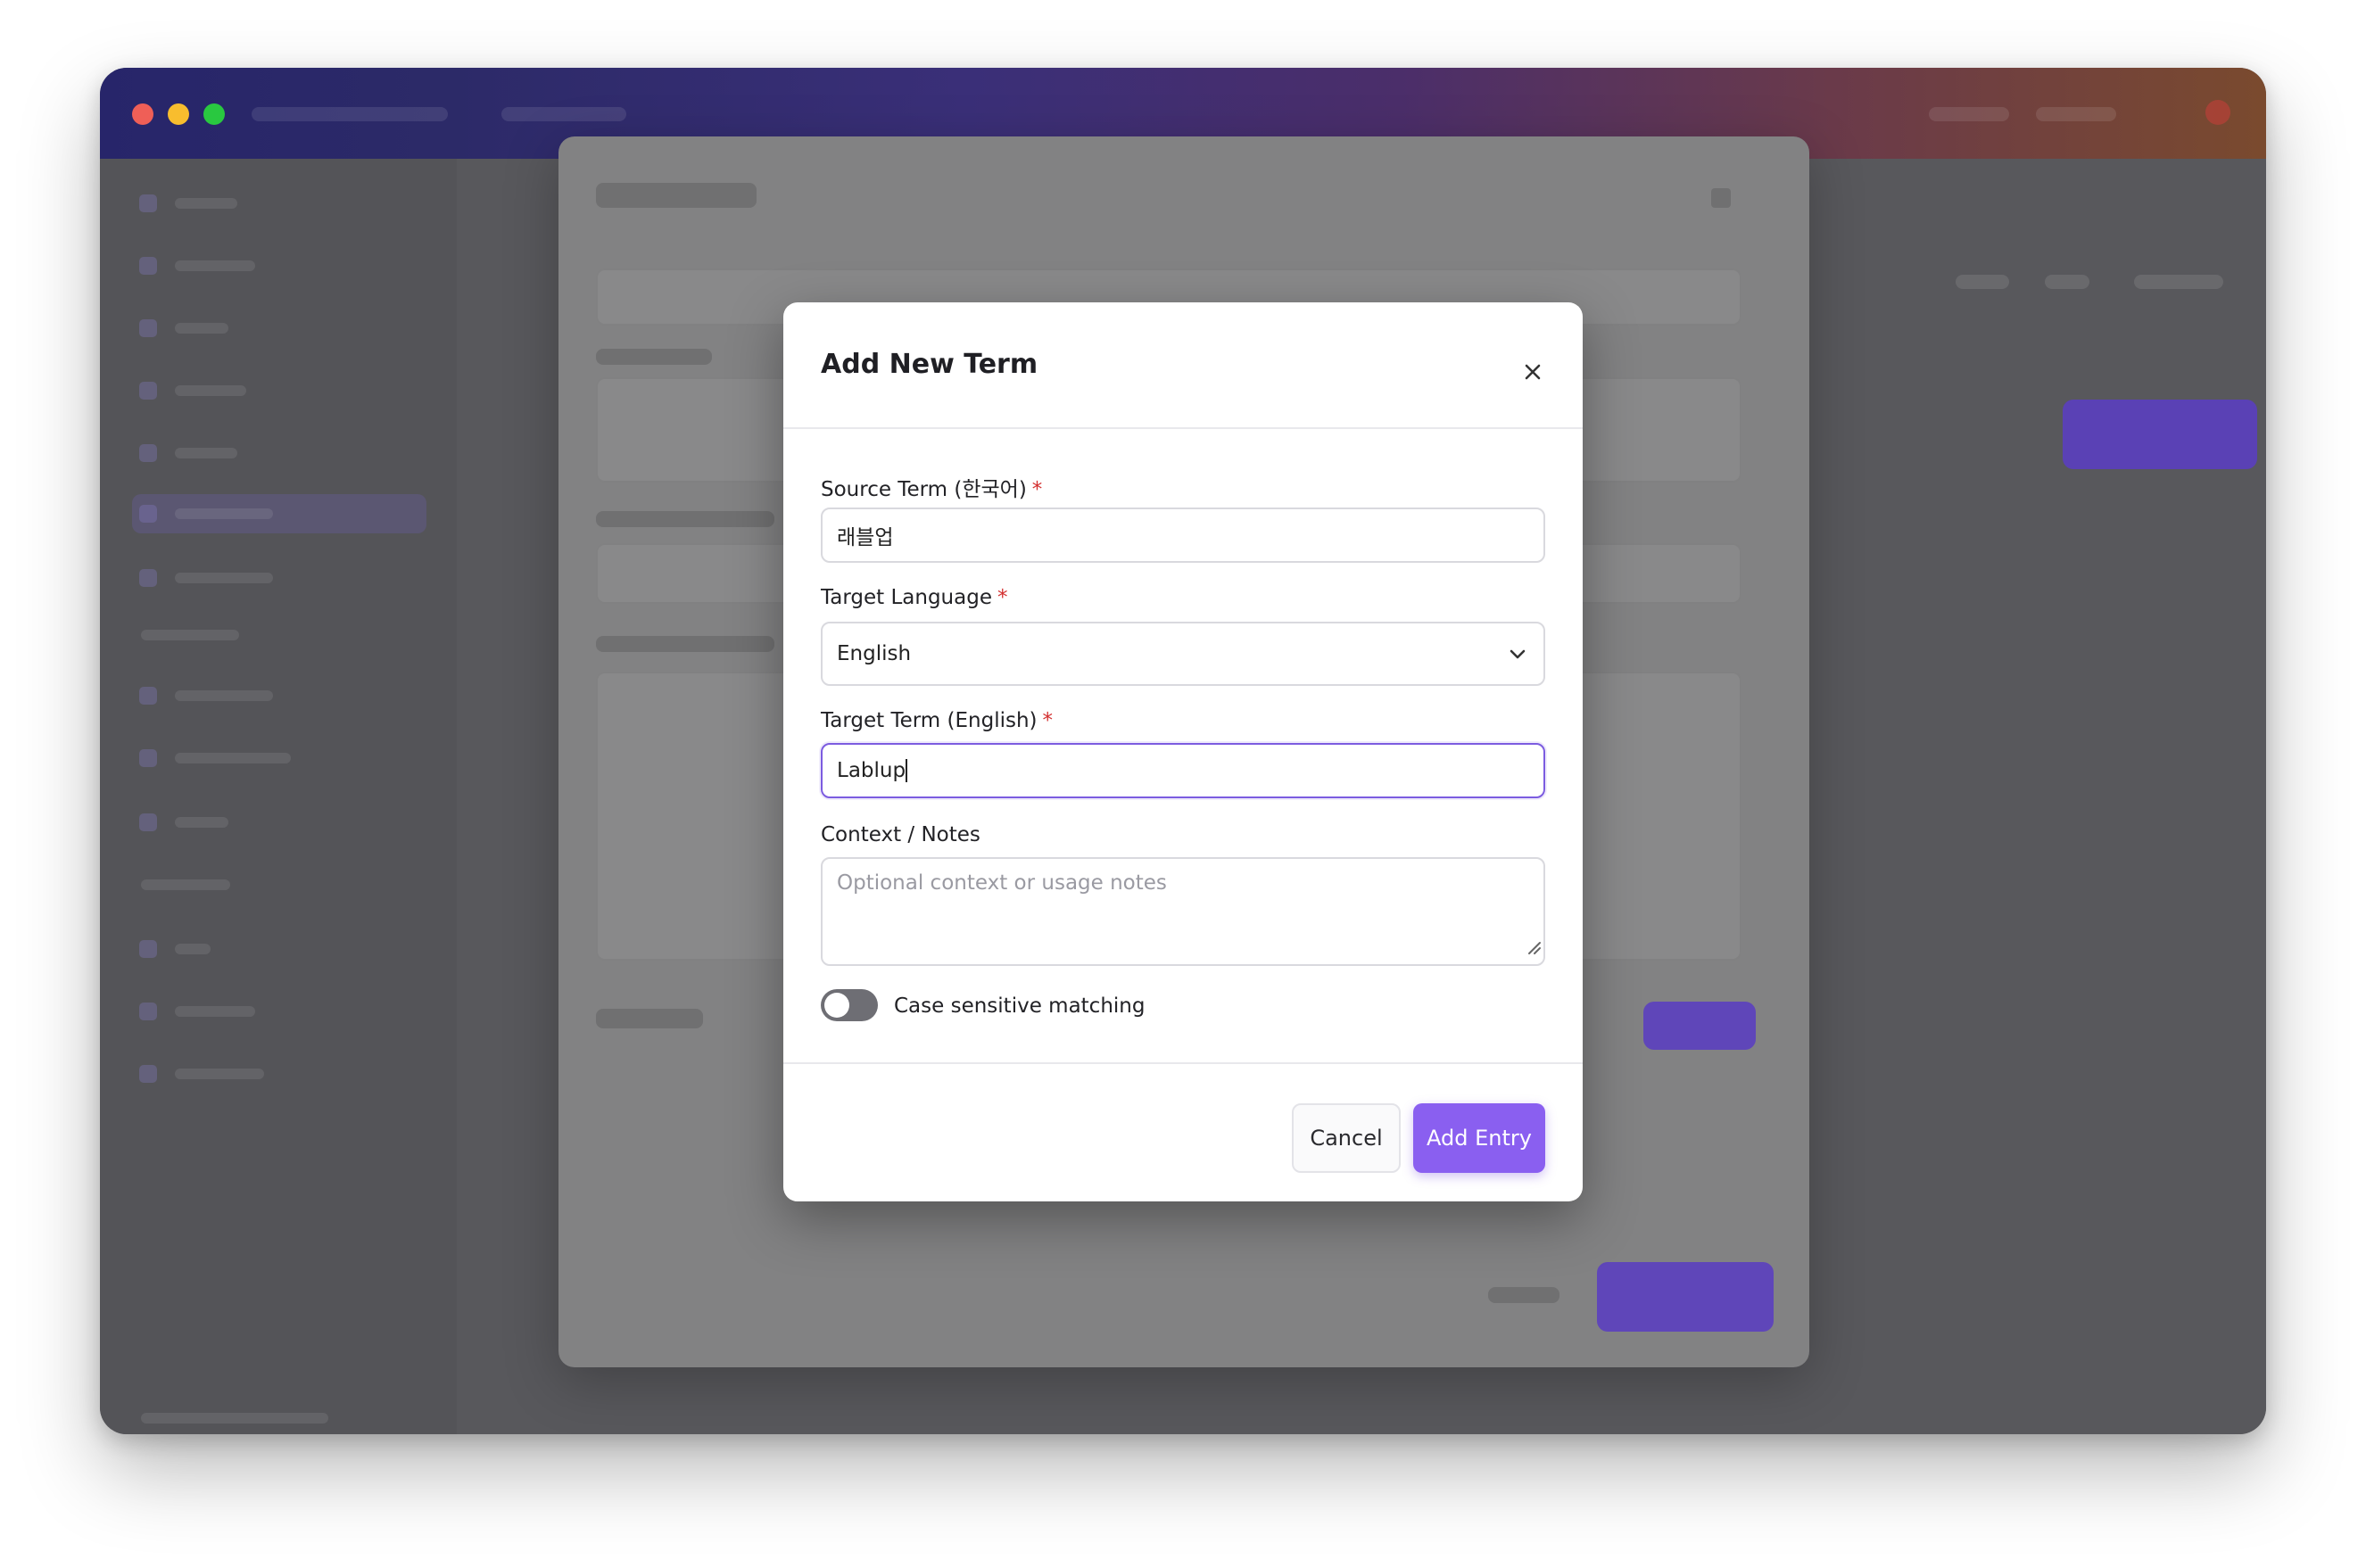  What do you see at coordinates (1346, 1138) in the screenshot?
I see `cancel-button: Cancel` at bounding box center [1346, 1138].